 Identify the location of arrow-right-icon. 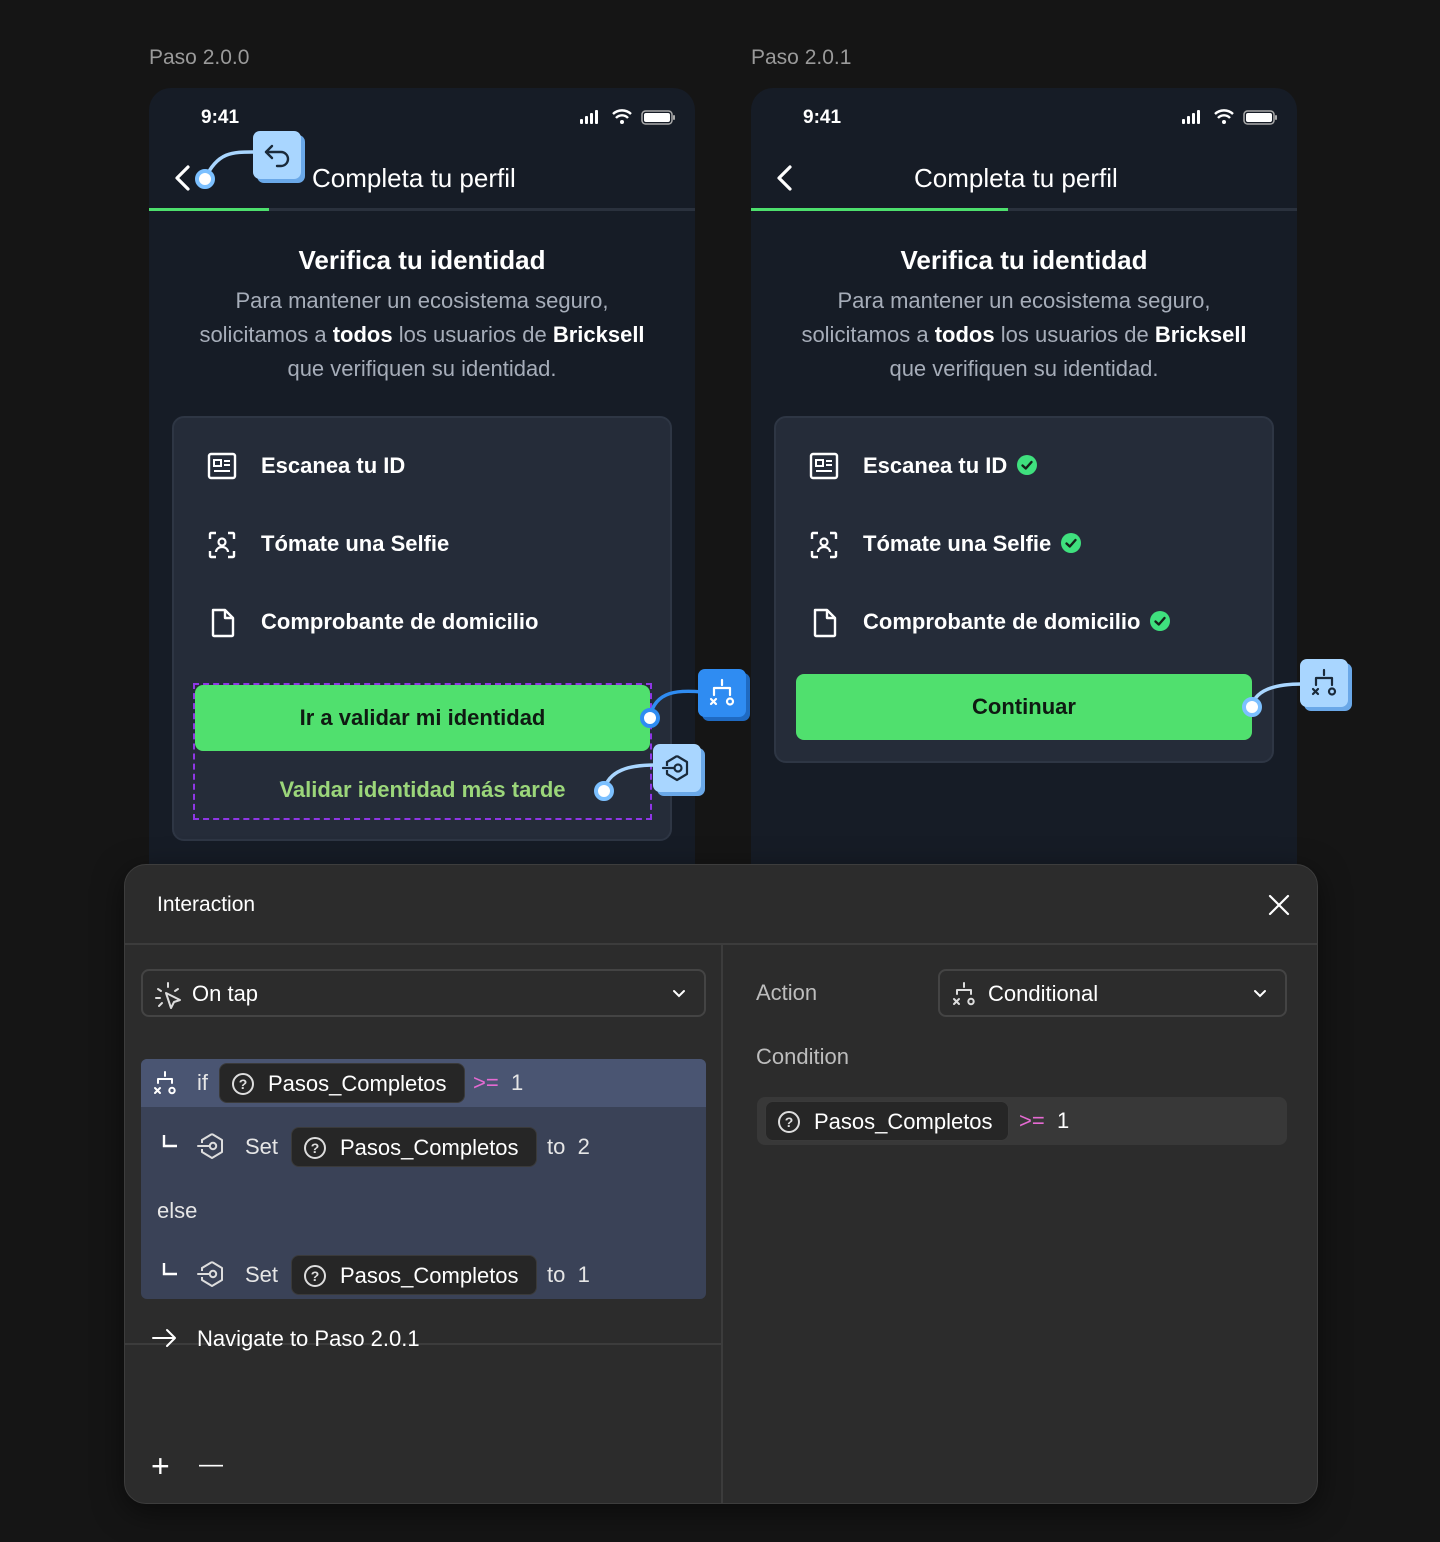
(164, 1338).